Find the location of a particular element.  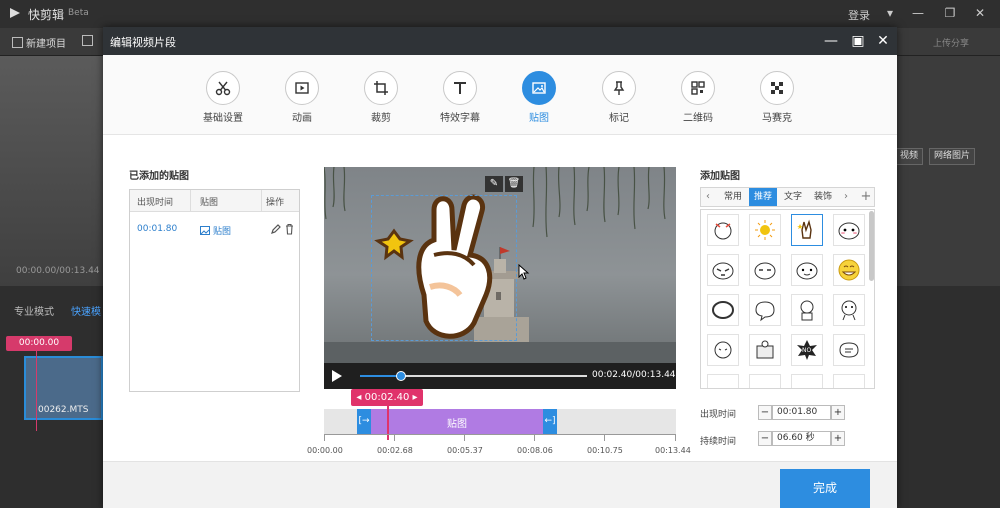

video-preview: ✎ 🗑 is located at coordinates (500, 265).